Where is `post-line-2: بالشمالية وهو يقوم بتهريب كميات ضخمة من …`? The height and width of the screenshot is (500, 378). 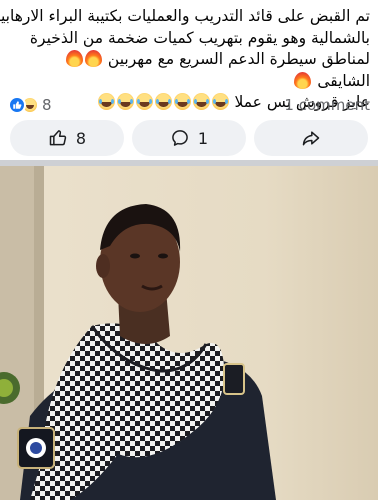
post-line-2: بالشمالية وهو يقوم بتهريب كميات ضخمة من … is located at coordinates (199, 37).